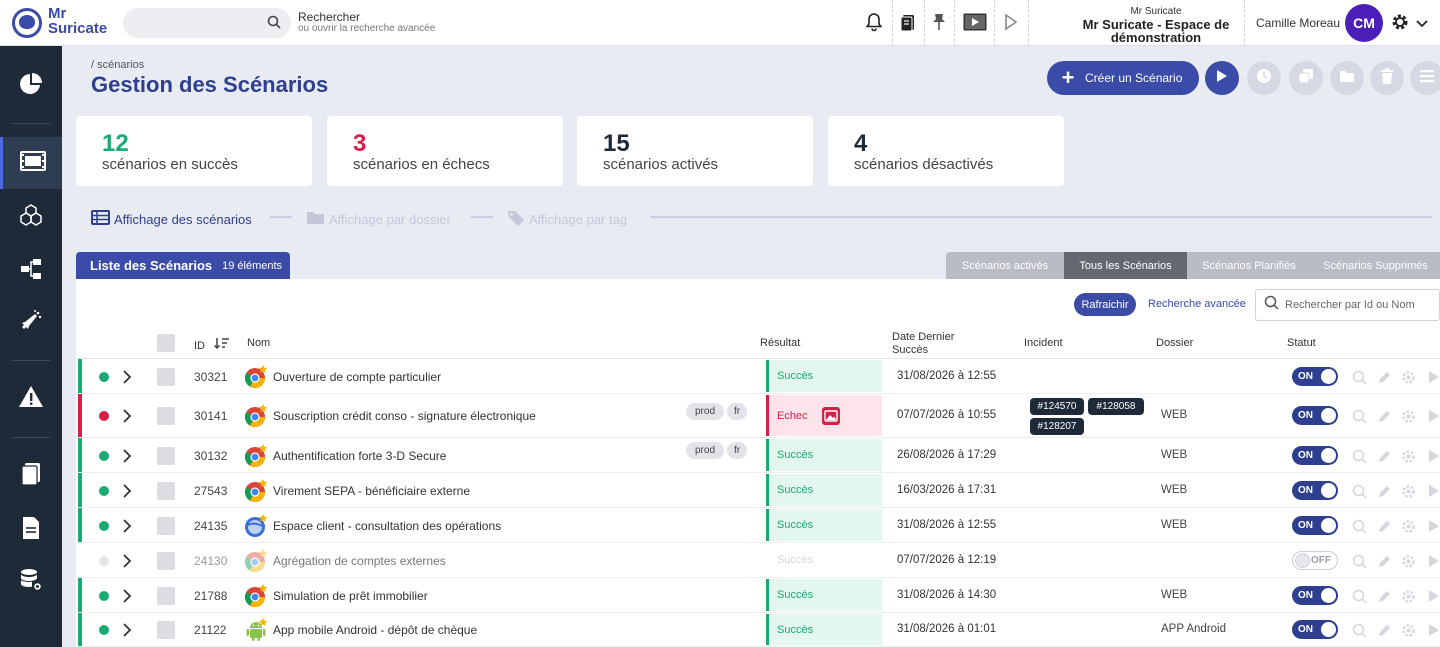 The image size is (1440, 647). I want to click on table-search-field, so click(1347, 305).